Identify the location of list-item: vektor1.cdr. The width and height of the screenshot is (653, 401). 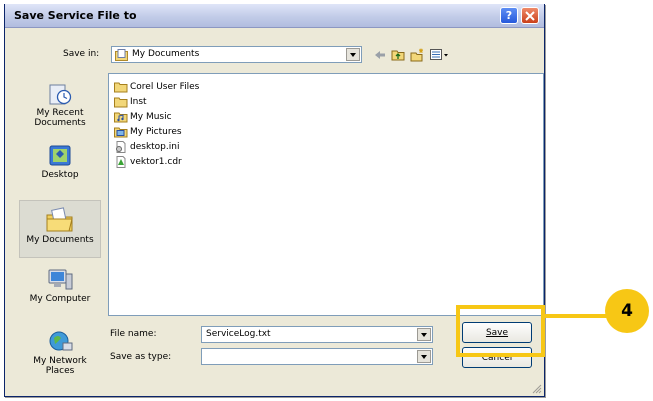
(148, 162).